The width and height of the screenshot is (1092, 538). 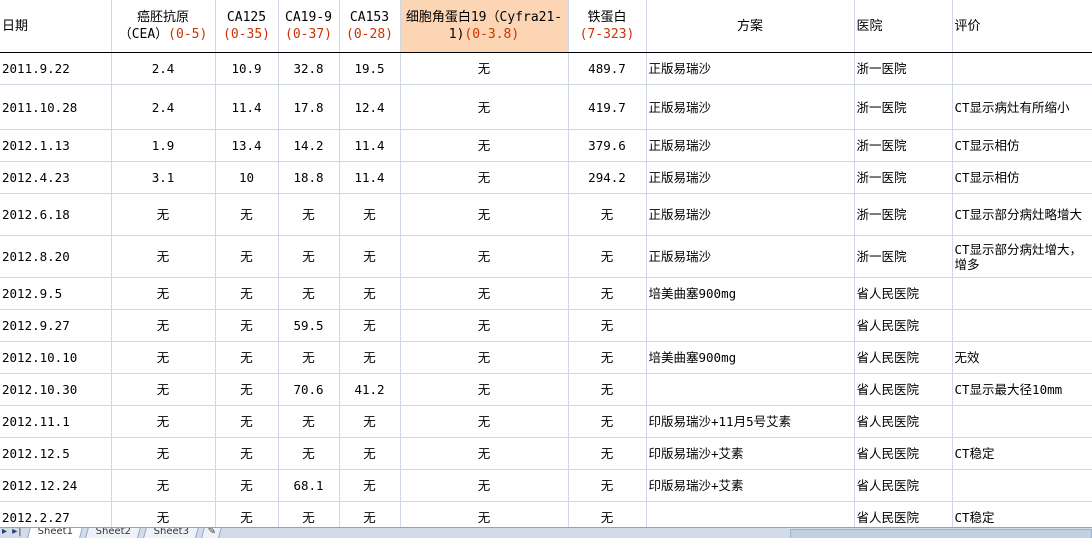 What do you see at coordinates (309, 107) in the screenshot?
I see `cell-ca199: 17.8` at bounding box center [309, 107].